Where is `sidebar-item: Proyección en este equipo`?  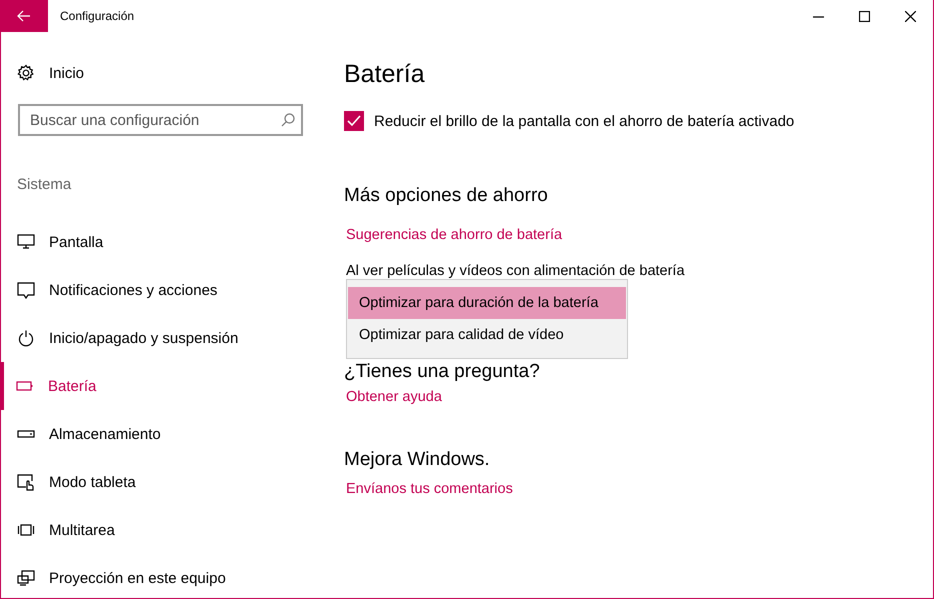
sidebar-item: Proyección en este equipo is located at coordinates (166, 576).